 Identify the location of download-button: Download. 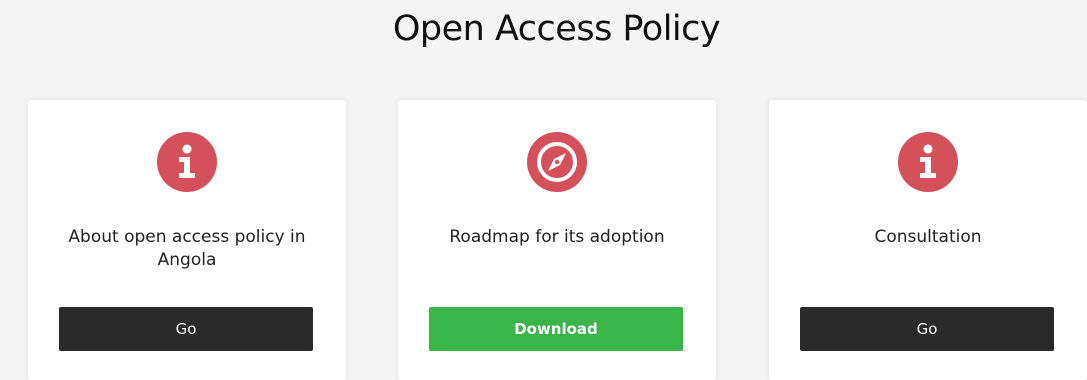
(556, 329).